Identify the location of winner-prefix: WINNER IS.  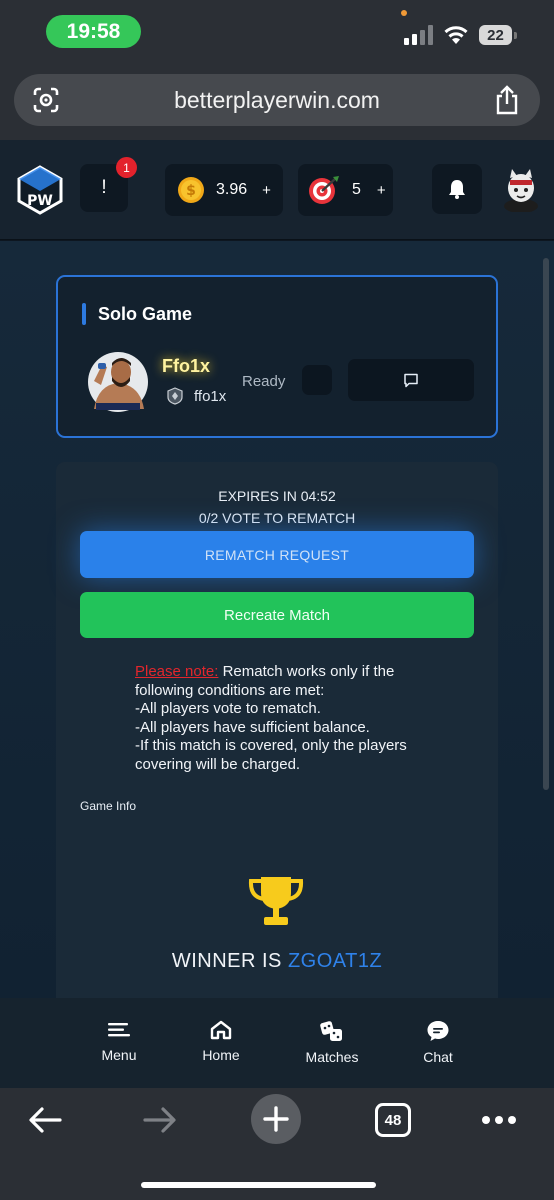
(229, 961).